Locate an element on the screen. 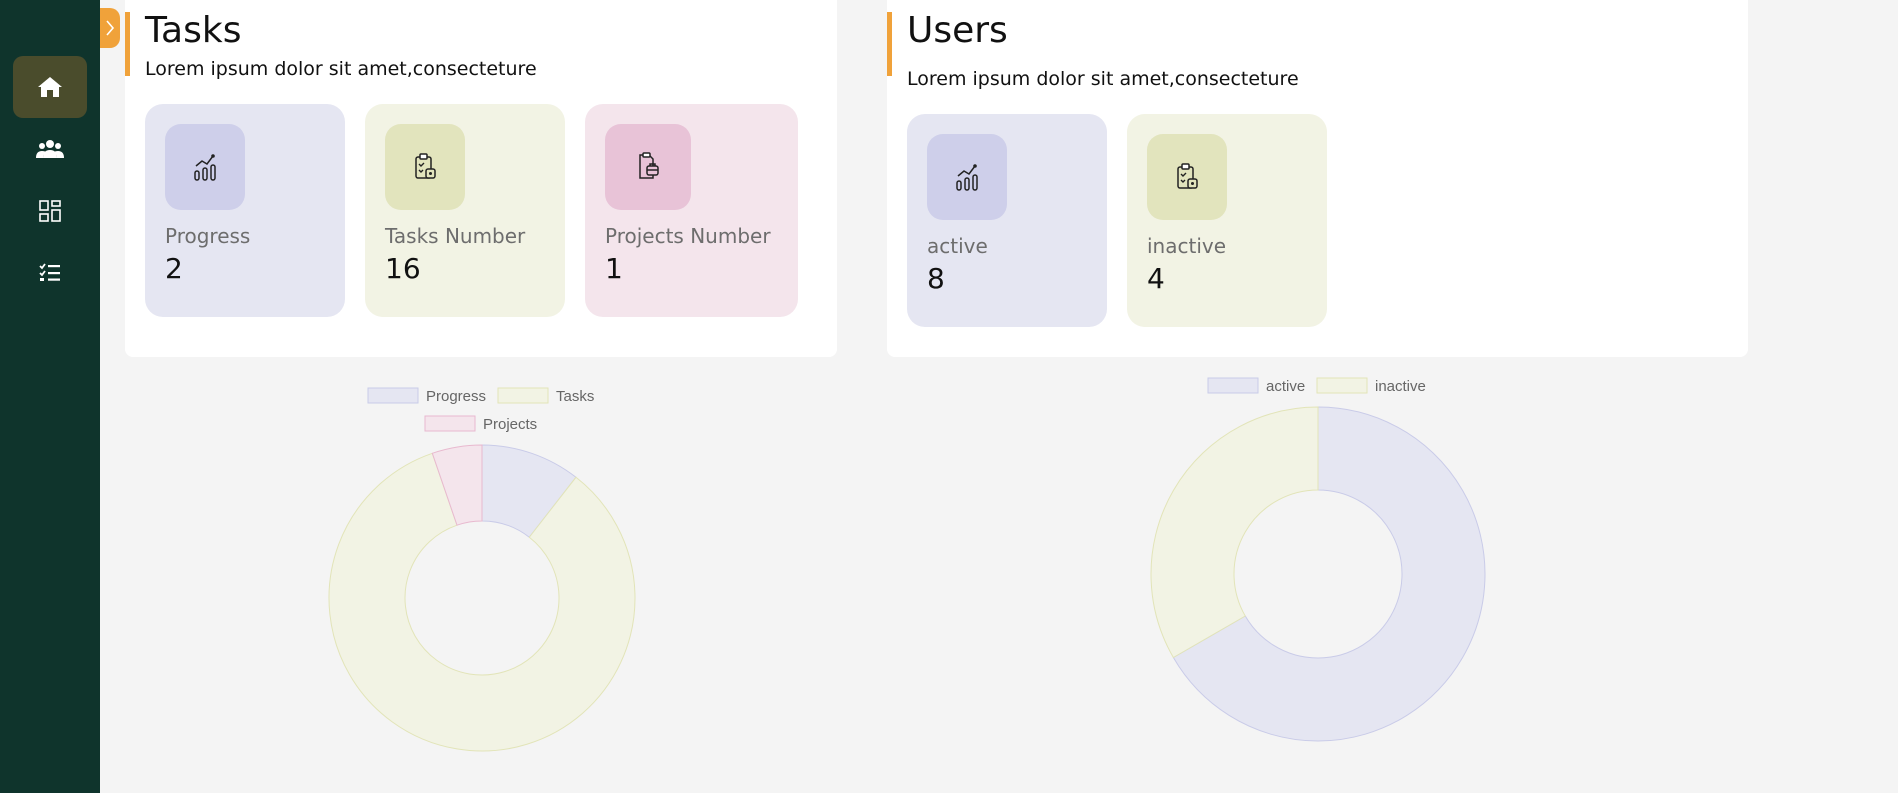  progress-card: Progress 2 is located at coordinates (245, 210).